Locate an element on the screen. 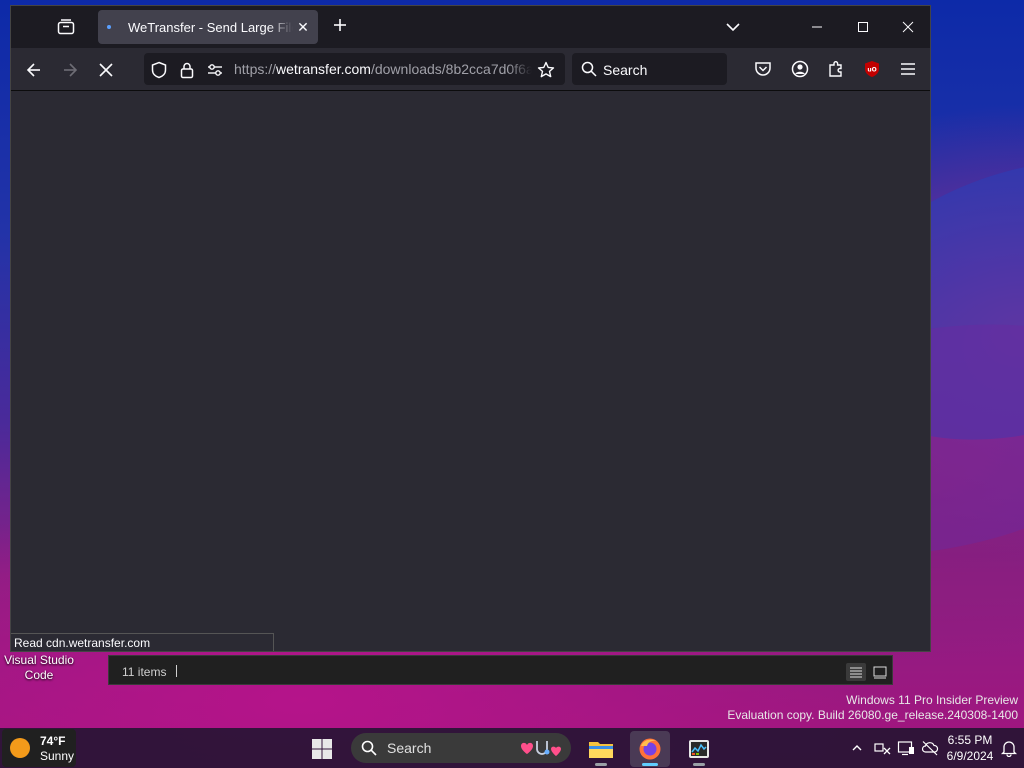 The width and height of the screenshot is (1024, 768). taskbar-search: Search is located at coordinates (461, 748).